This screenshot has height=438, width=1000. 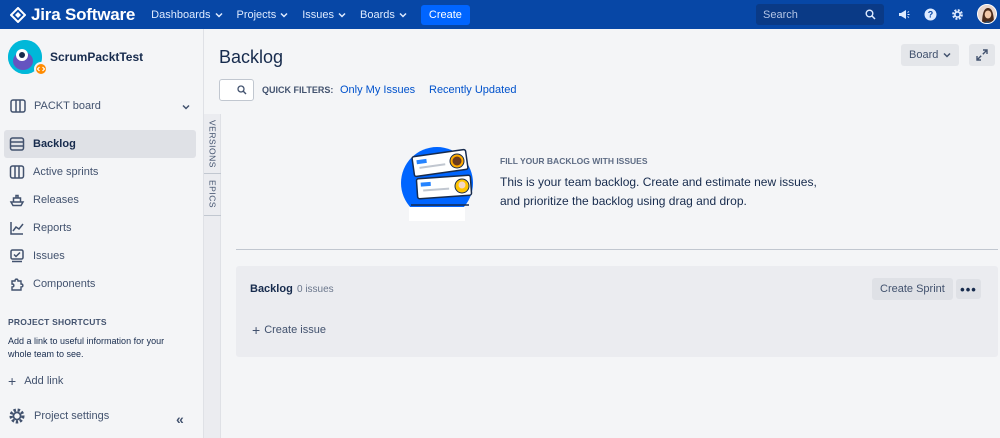 What do you see at coordinates (924, 55) in the screenshot?
I see `board-button-label: Board` at bounding box center [924, 55].